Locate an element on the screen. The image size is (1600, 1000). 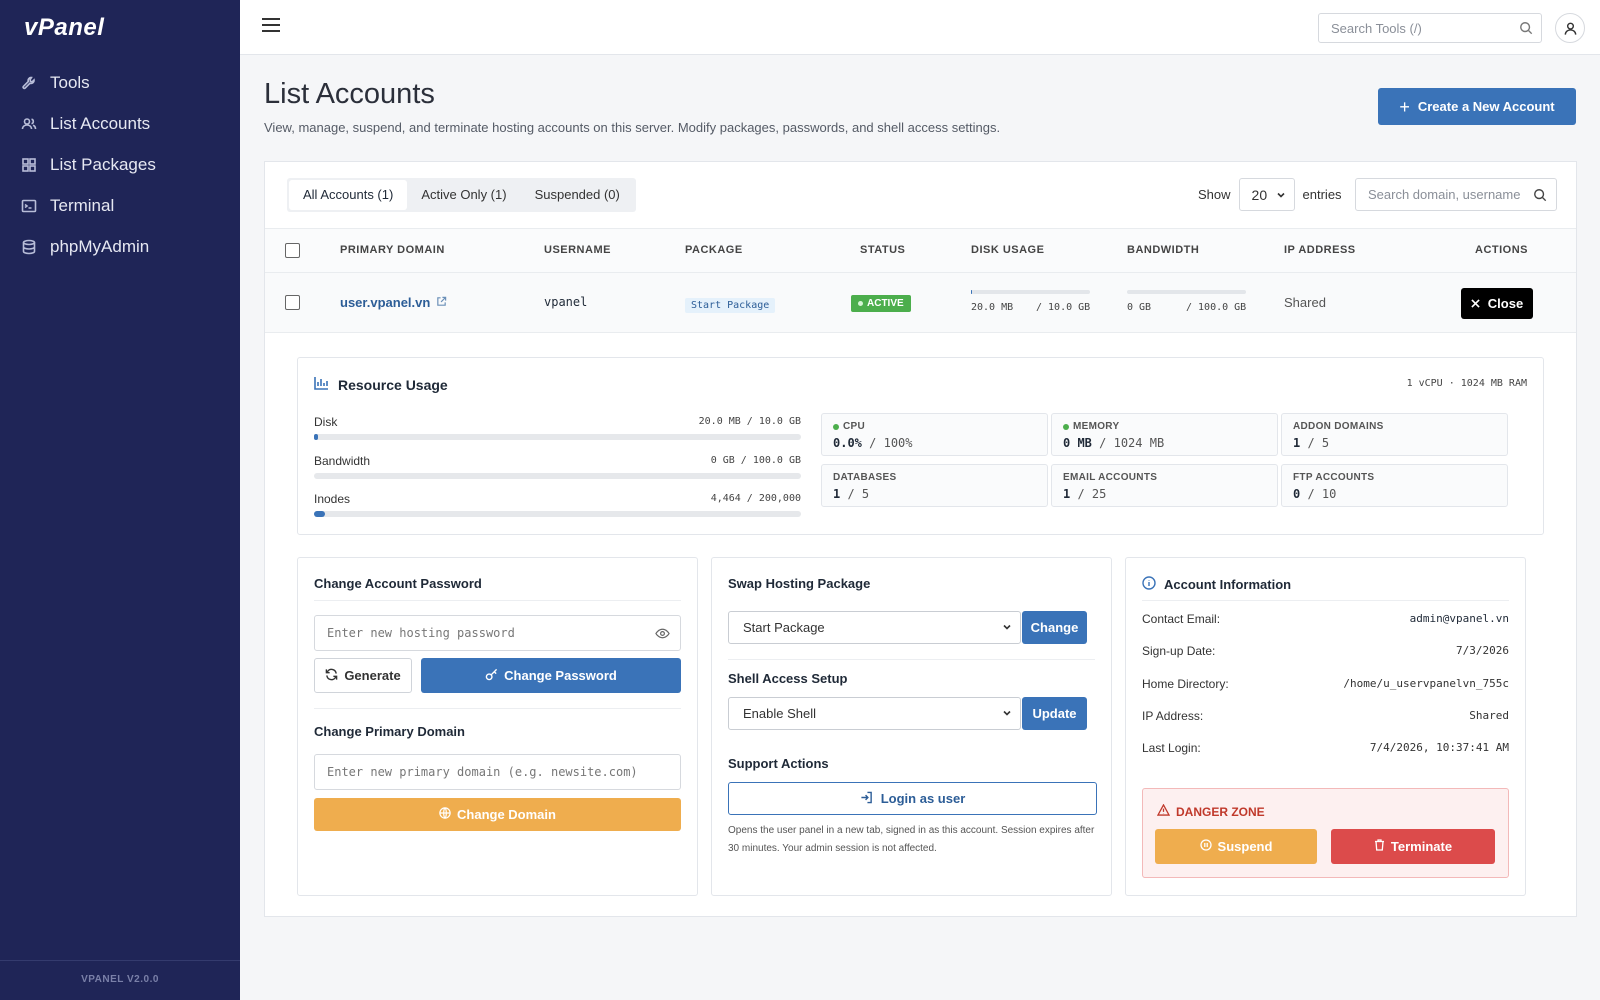
select-all-checkbox is located at coordinates (292, 250).